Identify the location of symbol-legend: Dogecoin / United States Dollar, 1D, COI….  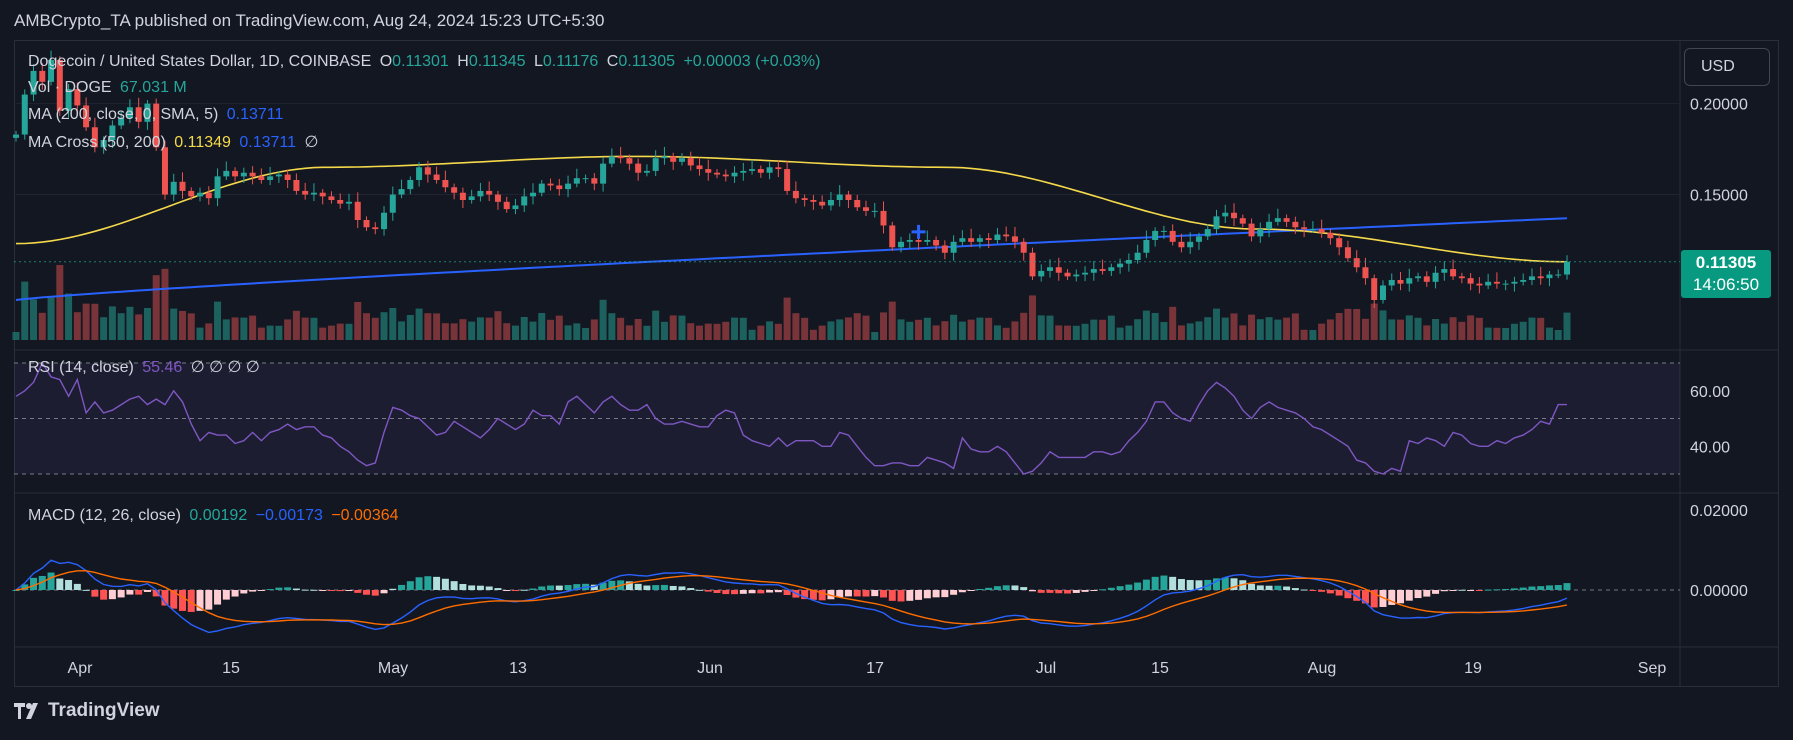
(426, 62).